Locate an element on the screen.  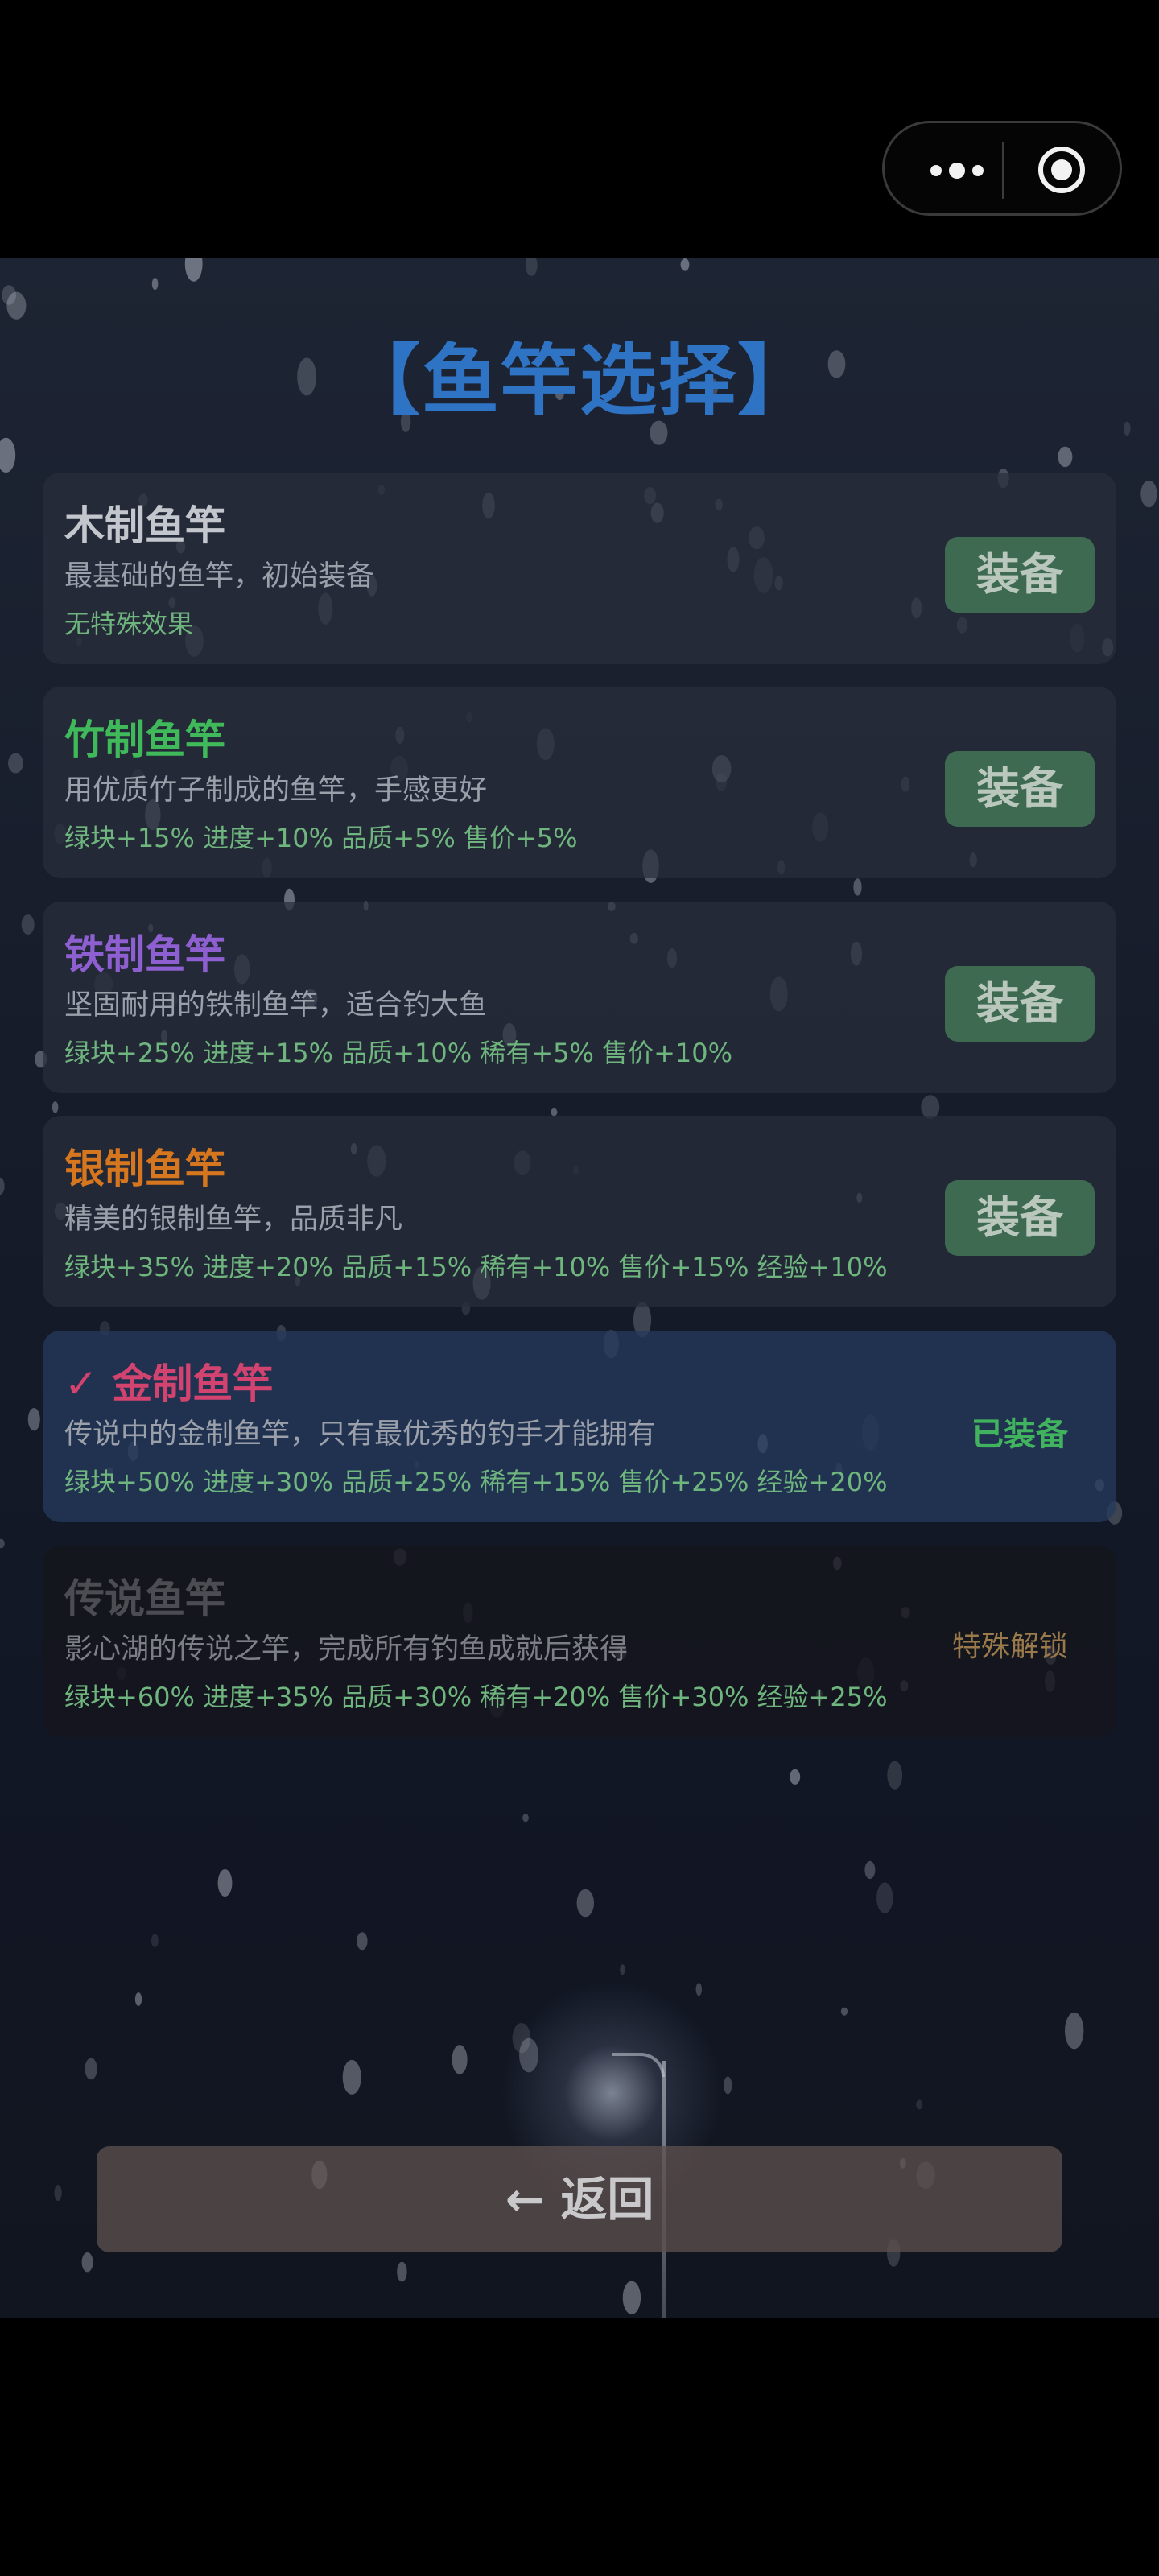
rod-name: ✓ 金制鱼竿 is located at coordinates (169, 1383).